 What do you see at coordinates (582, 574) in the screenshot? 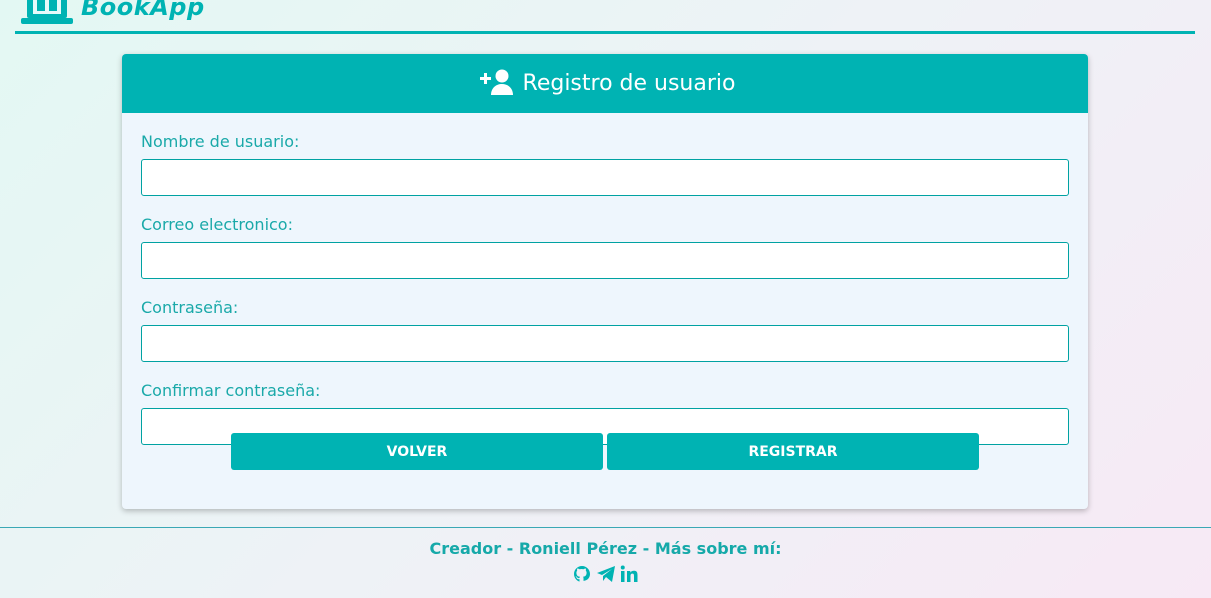
I see `github-icon` at bounding box center [582, 574].